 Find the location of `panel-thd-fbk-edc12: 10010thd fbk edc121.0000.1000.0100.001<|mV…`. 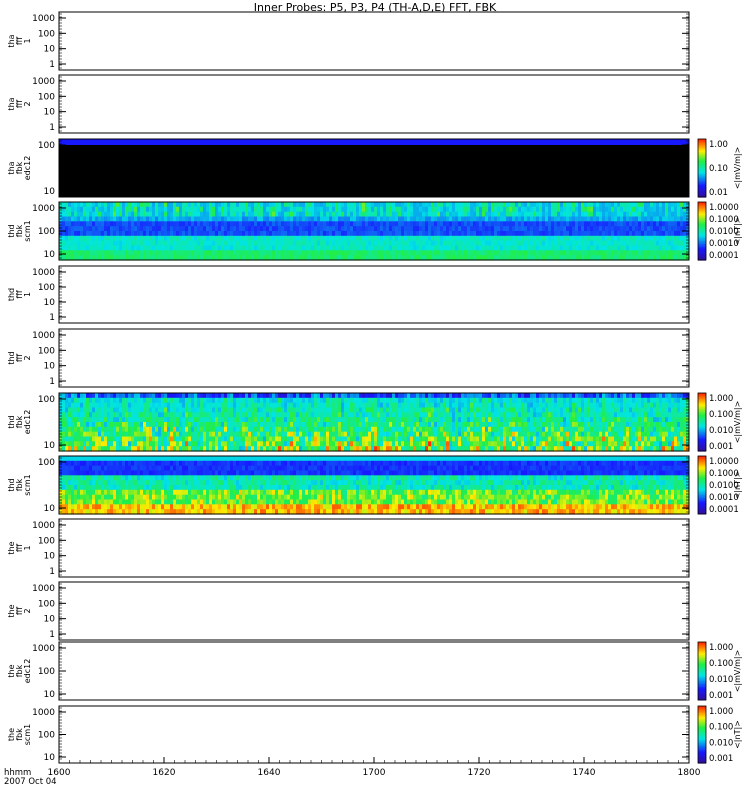

panel-thd-fbk-edc12: 10010thd fbk edc121.0000.1000.0100.001<|mV… is located at coordinates (374, 422).